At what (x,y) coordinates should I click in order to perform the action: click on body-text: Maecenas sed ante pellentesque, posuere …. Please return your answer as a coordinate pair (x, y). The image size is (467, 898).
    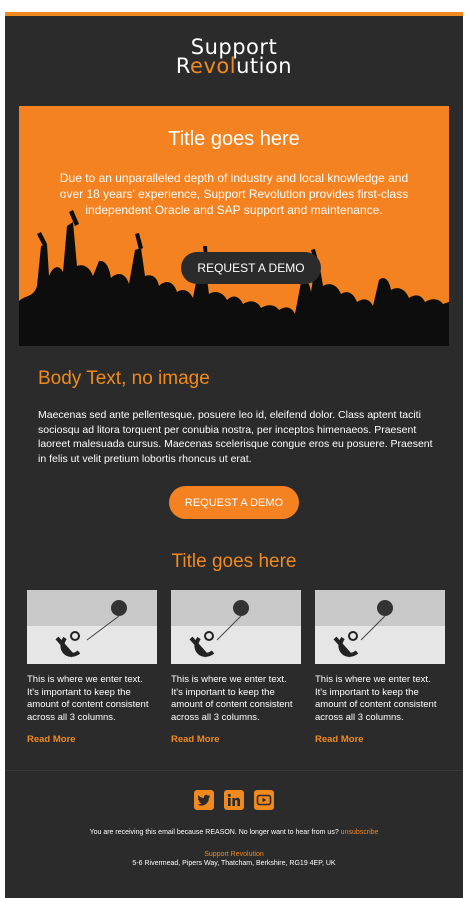
    Looking at the image, I should click on (235, 437).